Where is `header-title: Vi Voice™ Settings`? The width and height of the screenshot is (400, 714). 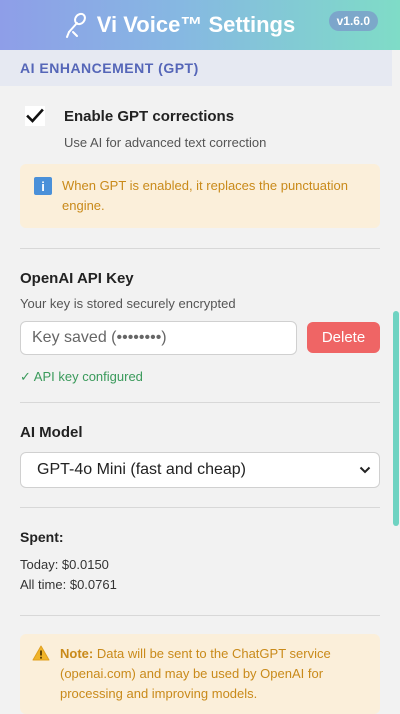 header-title: Vi Voice™ Settings is located at coordinates (180, 25).